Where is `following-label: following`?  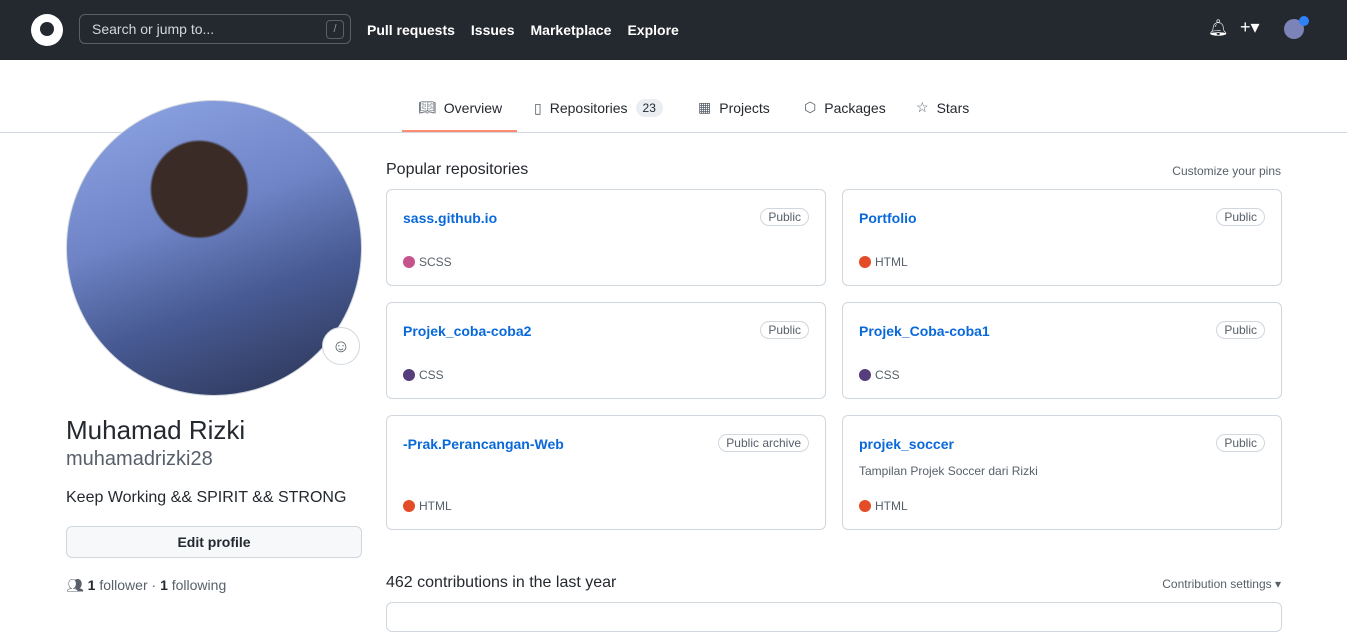
following-label: following is located at coordinates (199, 585).